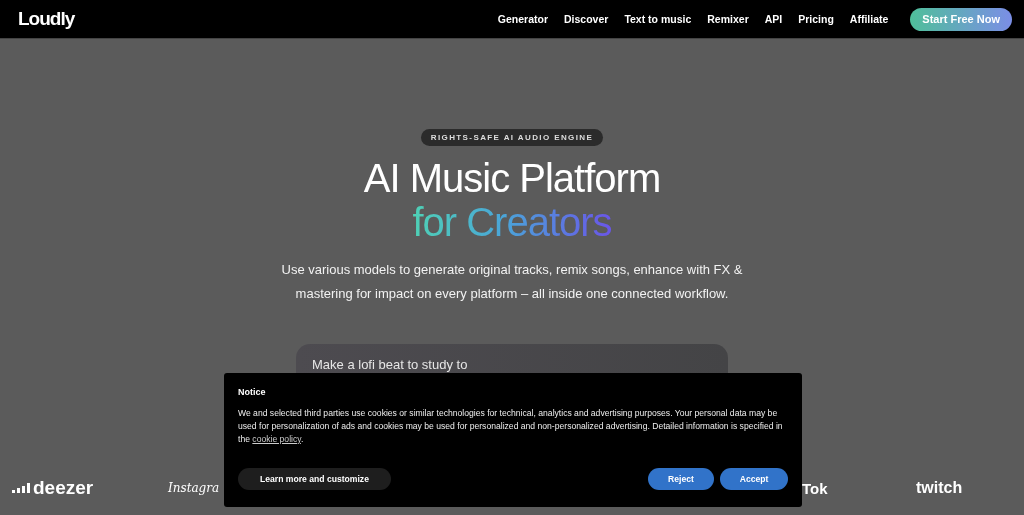  Describe the element at coordinates (773, 19) in the screenshot. I see `nav-link: API` at that location.